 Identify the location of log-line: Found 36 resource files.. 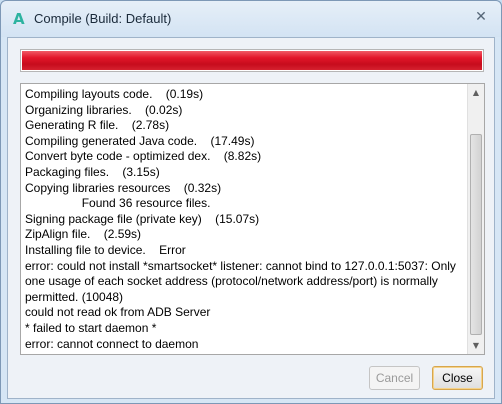
(118, 203).